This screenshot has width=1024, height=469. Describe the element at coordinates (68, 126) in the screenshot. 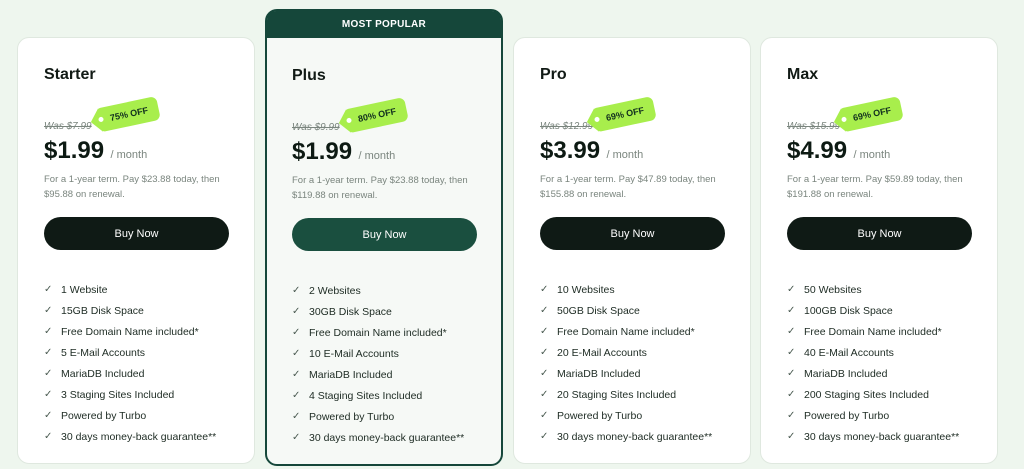

I see `original-price: Was $7.99` at that location.